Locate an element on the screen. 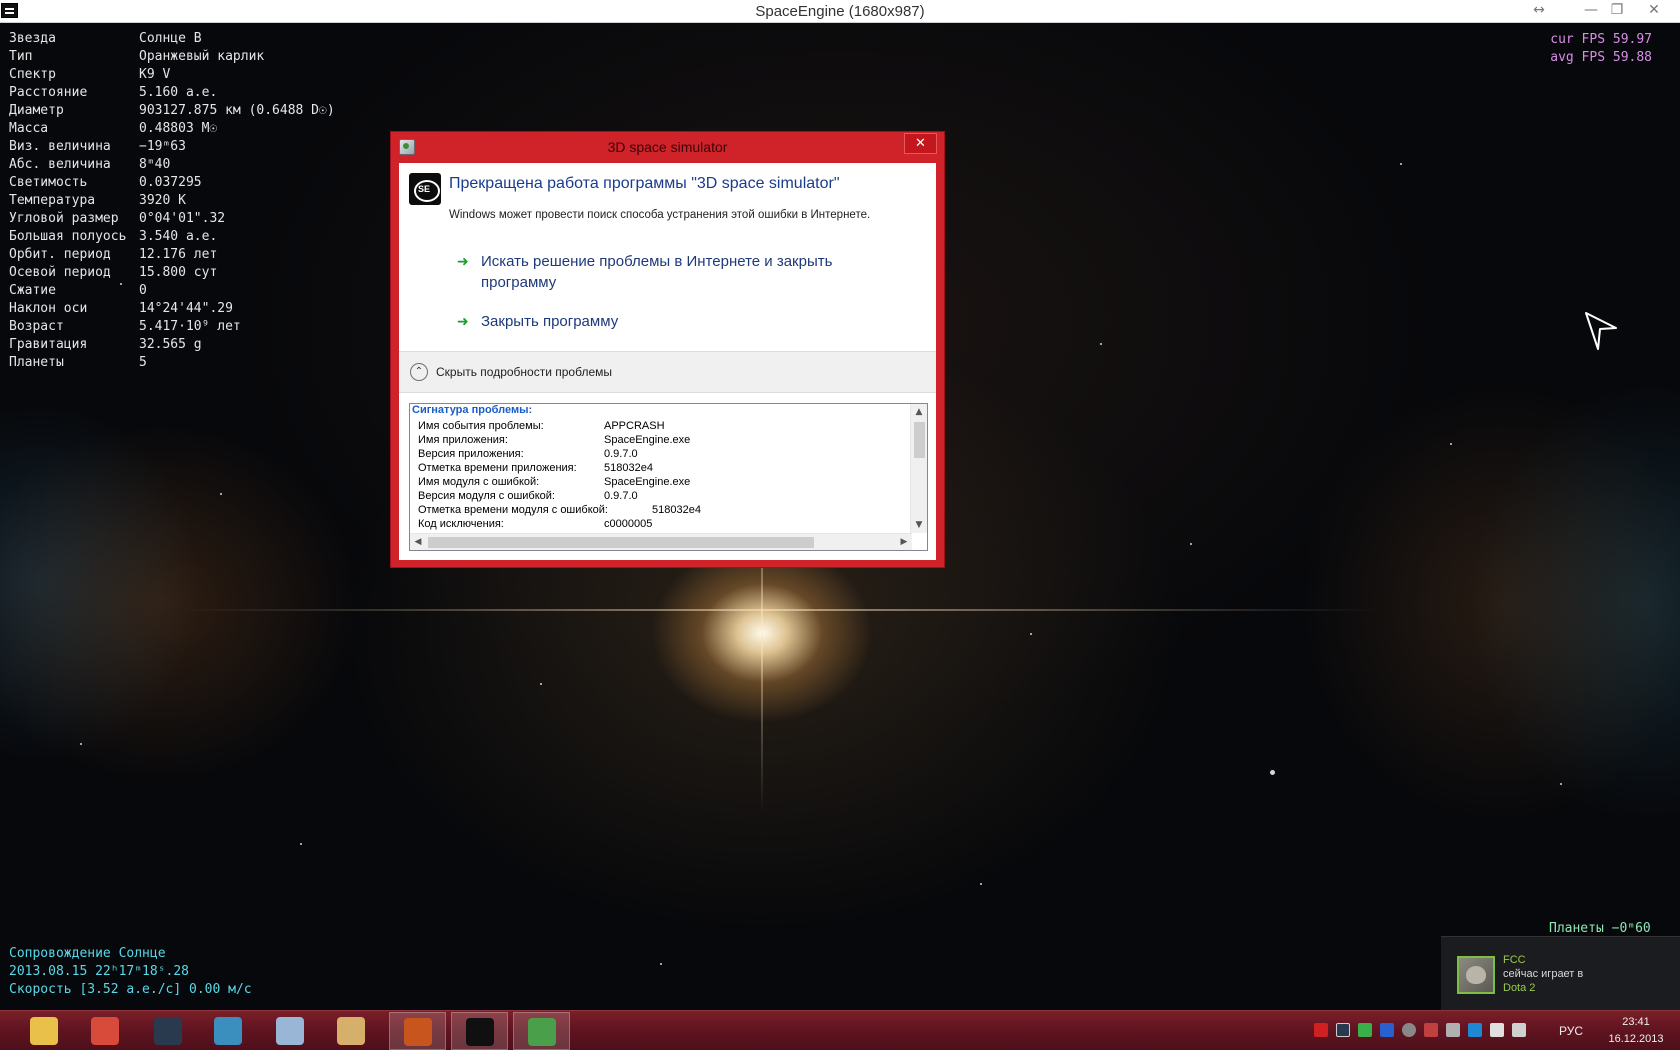 Image resolution: width=1680 pixels, height=1050 pixels. tray-g-icon is located at coordinates (1409, 1030).